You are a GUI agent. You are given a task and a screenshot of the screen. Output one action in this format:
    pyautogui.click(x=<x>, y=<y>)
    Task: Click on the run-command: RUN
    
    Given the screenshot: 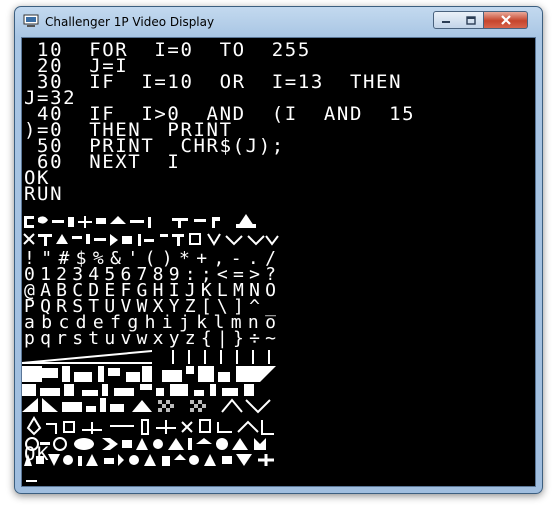 What is the action you would take?
    pyautogui.click(x=44, y=194)
    